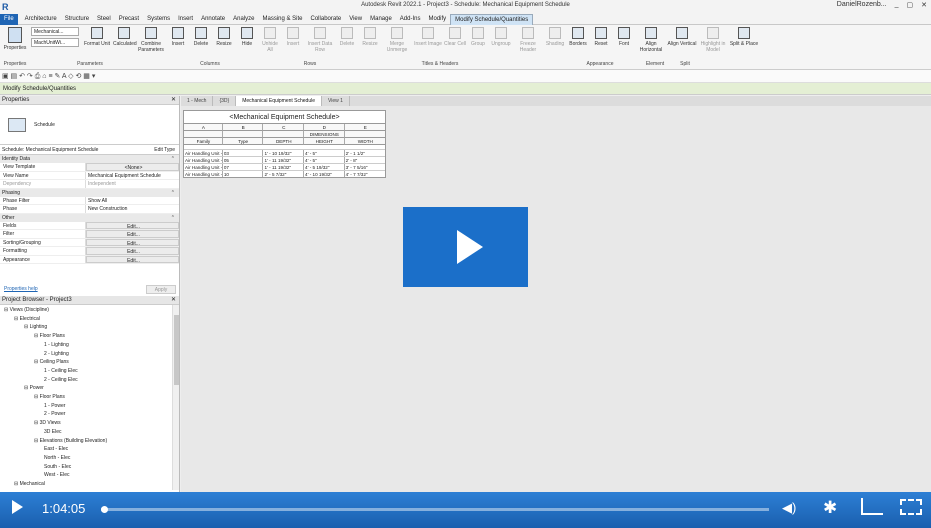 Image resolution: width=931 pixels, height=528 pixels. What do you see at coordinates (15, 39) in the screenshot?
I see `properties-button: Properties` at bounding box center [15, 39].